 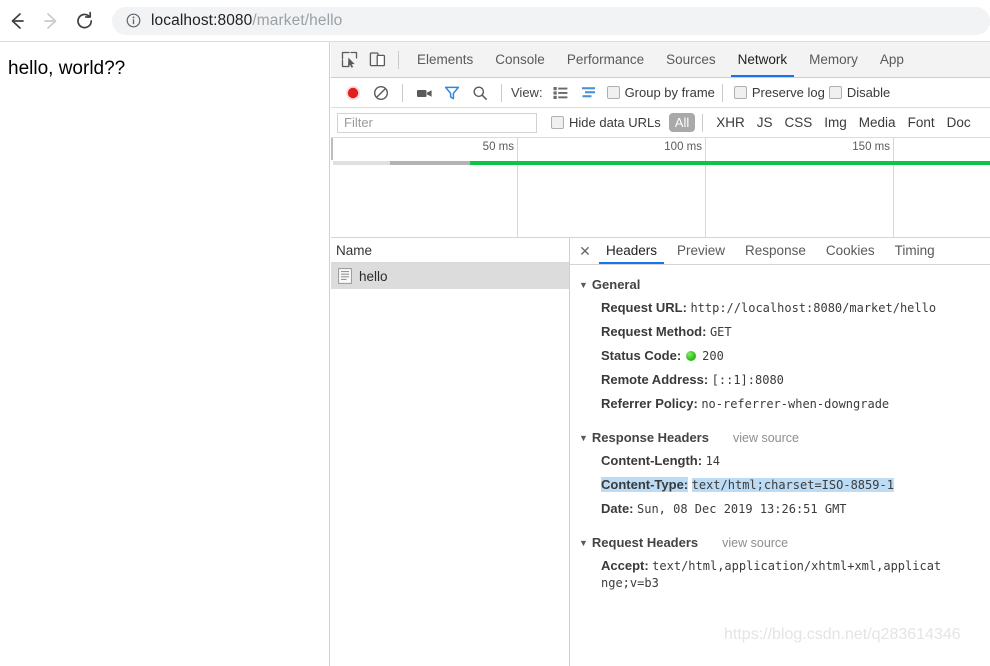 What do you see at coordinates (779, 92) in the screenshot?
I see `preserve-log-option: Preserve log` at bounding box center [779, 92].